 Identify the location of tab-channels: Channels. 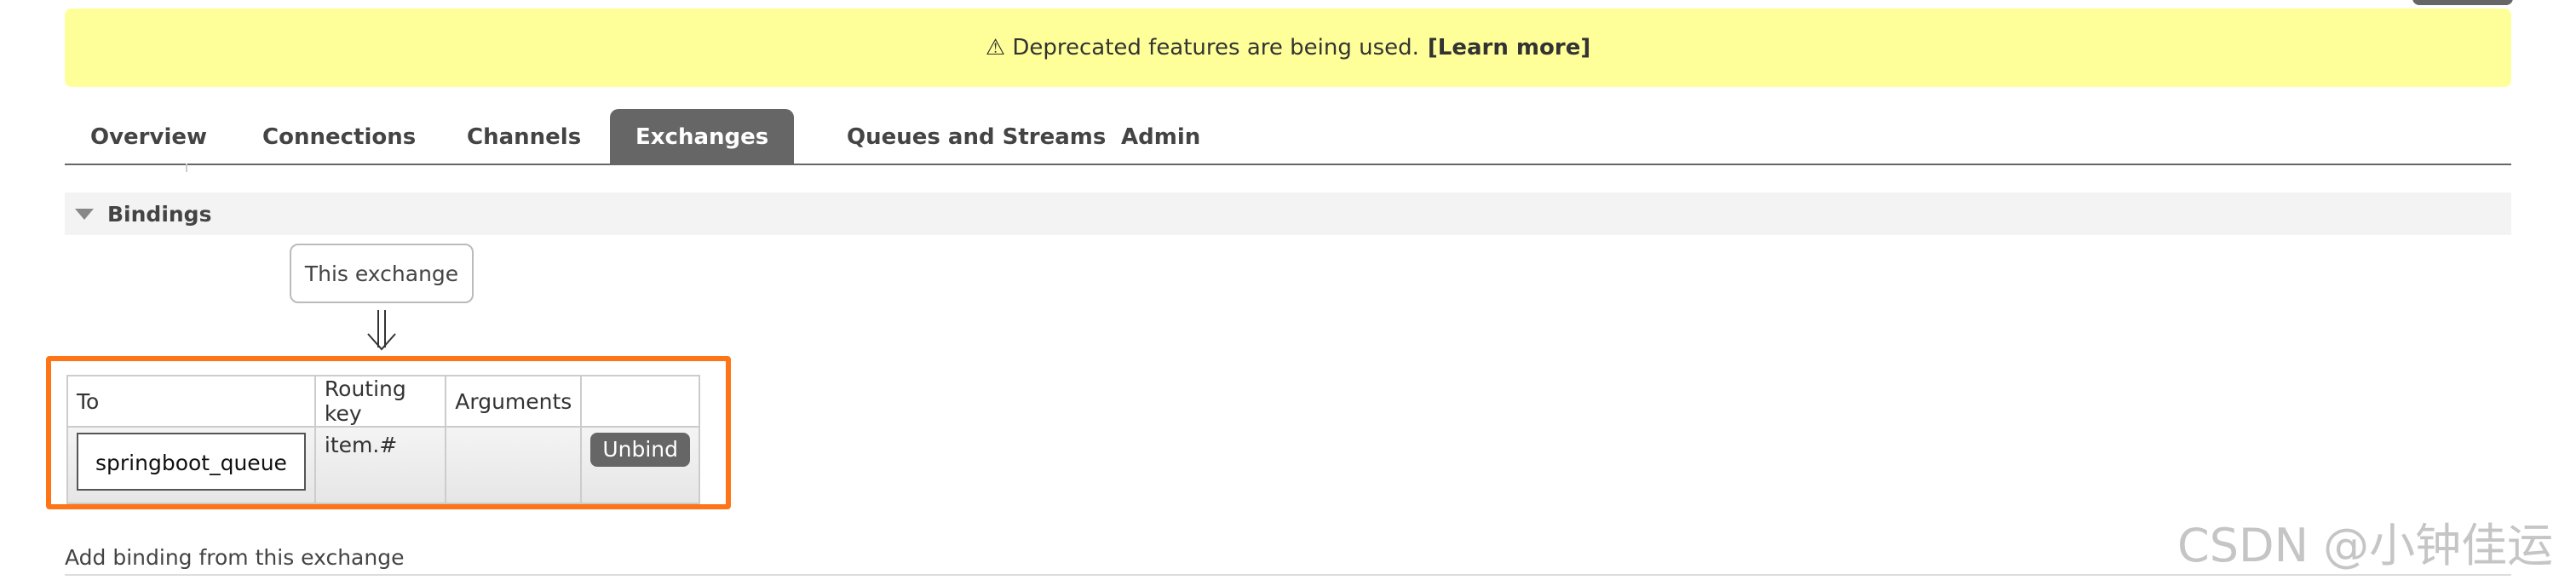
(524, 136).